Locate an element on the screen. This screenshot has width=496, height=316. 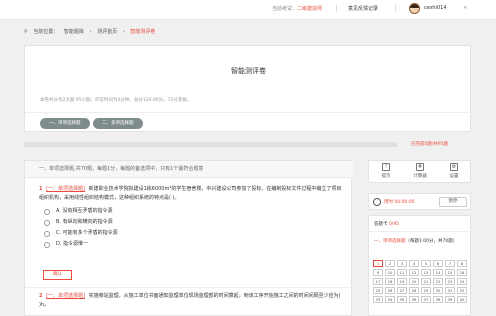
option-label: B. 有纵向和横向的指令源 is located at coordinates (84, 222).